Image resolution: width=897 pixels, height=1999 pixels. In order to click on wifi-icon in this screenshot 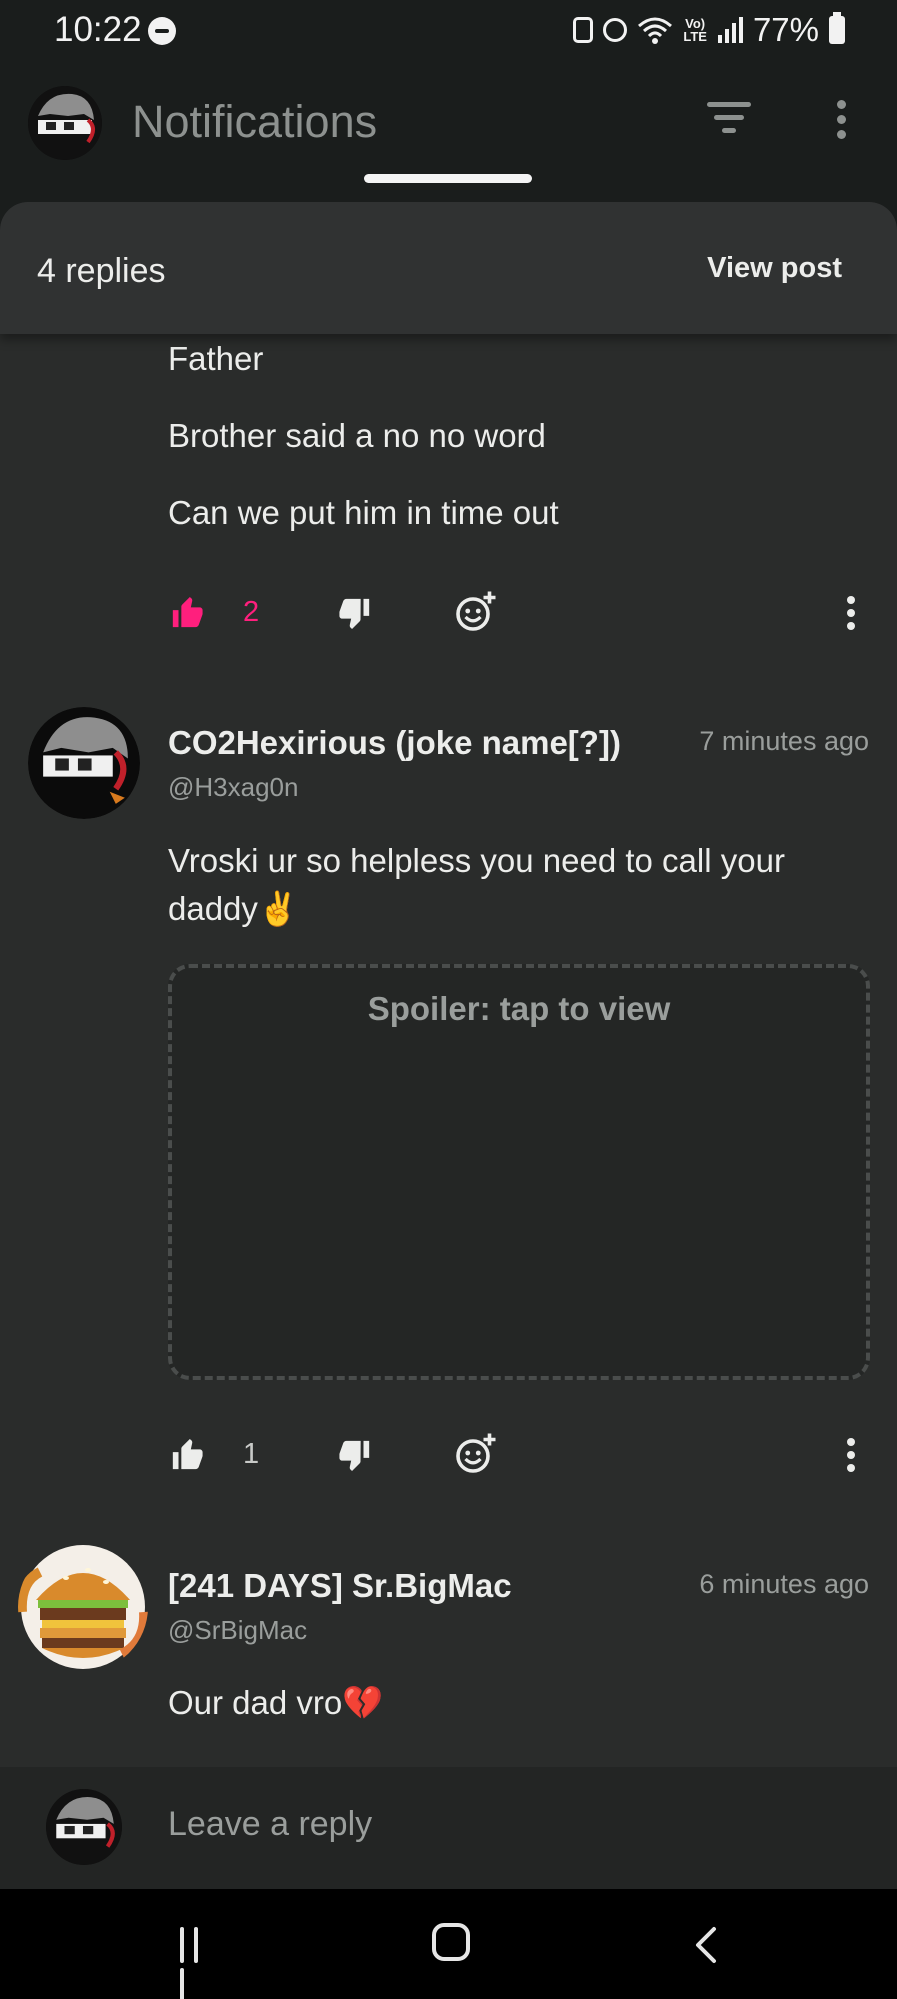, I will do `click(655, 30)`.